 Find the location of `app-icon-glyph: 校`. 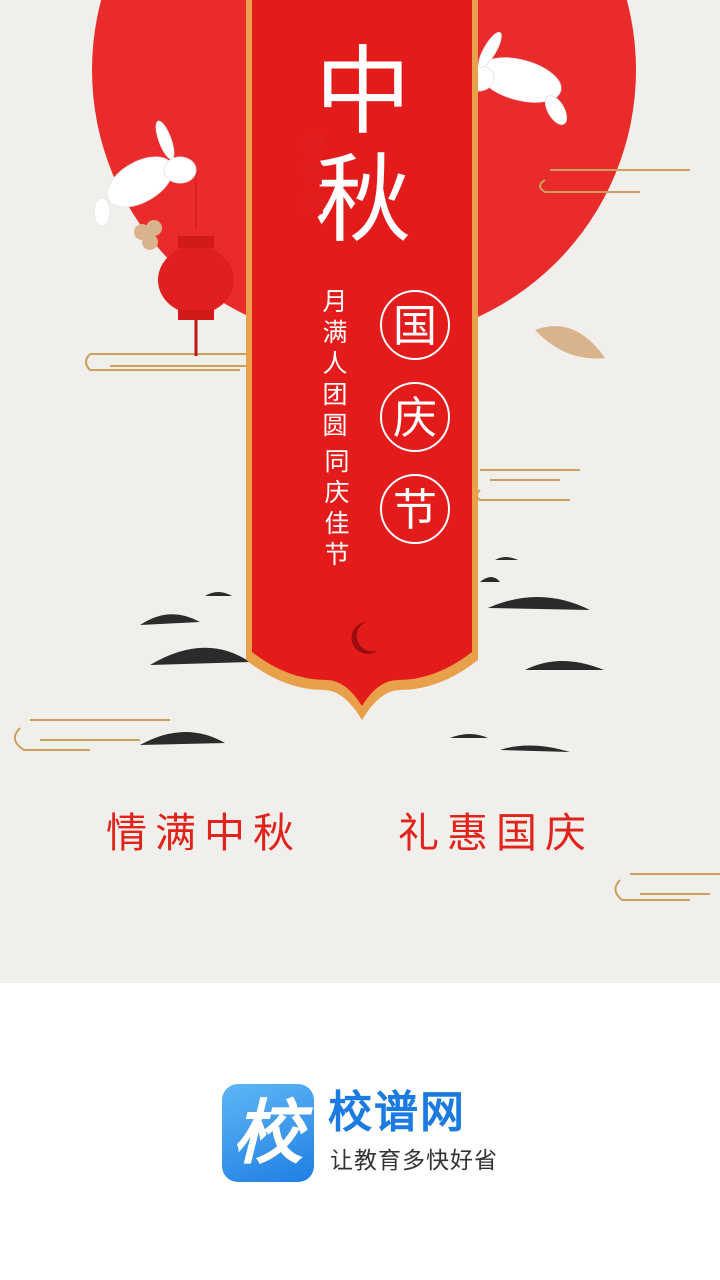

app-icon-glyph: 校 is located at coordinates (268, 1132).